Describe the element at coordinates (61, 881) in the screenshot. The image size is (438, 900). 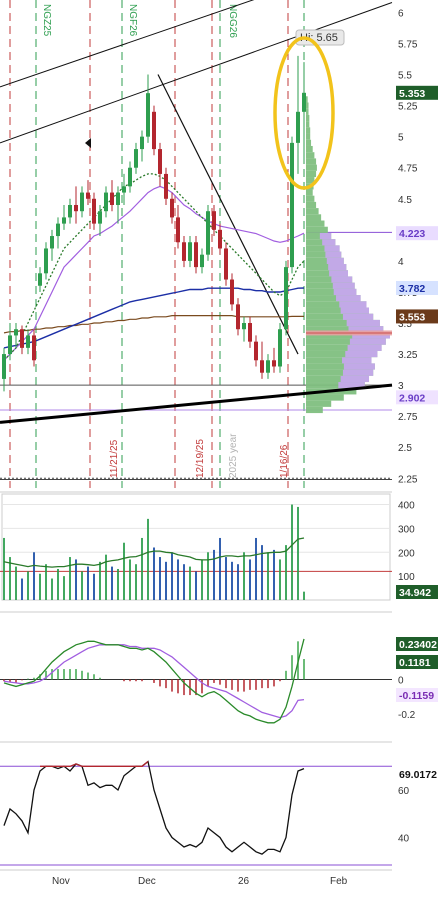
I see `xtick-0: Nov` at that location.